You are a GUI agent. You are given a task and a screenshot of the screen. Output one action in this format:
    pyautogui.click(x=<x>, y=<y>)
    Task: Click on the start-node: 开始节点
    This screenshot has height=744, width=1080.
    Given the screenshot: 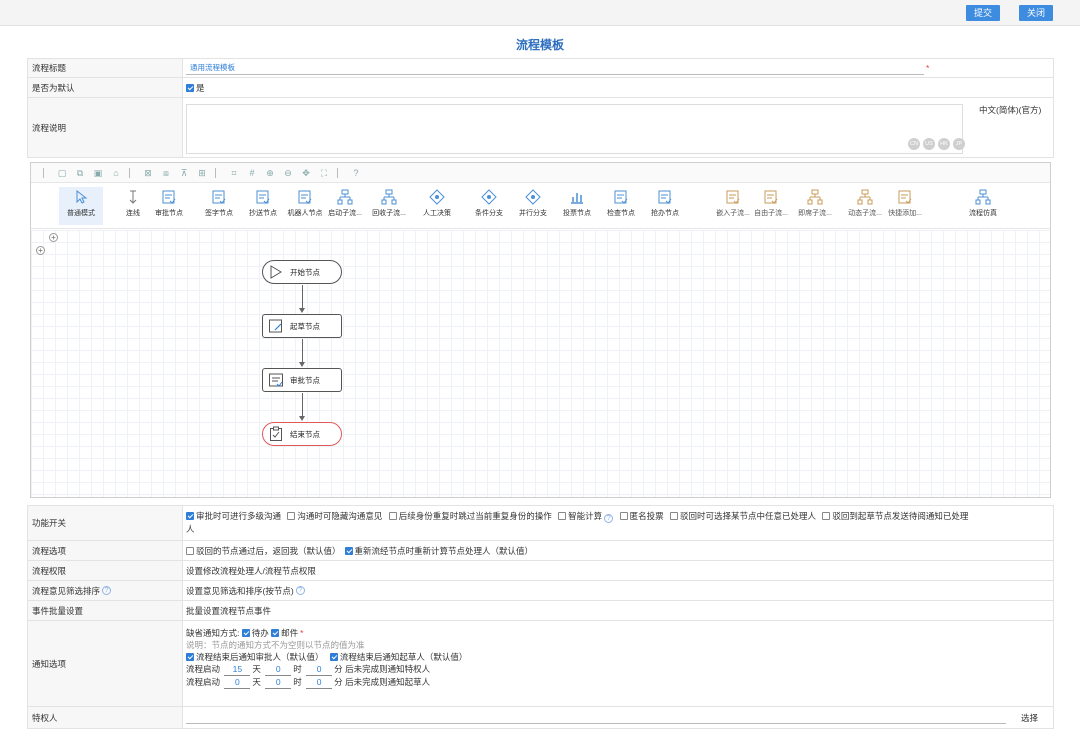 What is the action you would take?
    pyautogui.click(x=302, y=272)
    